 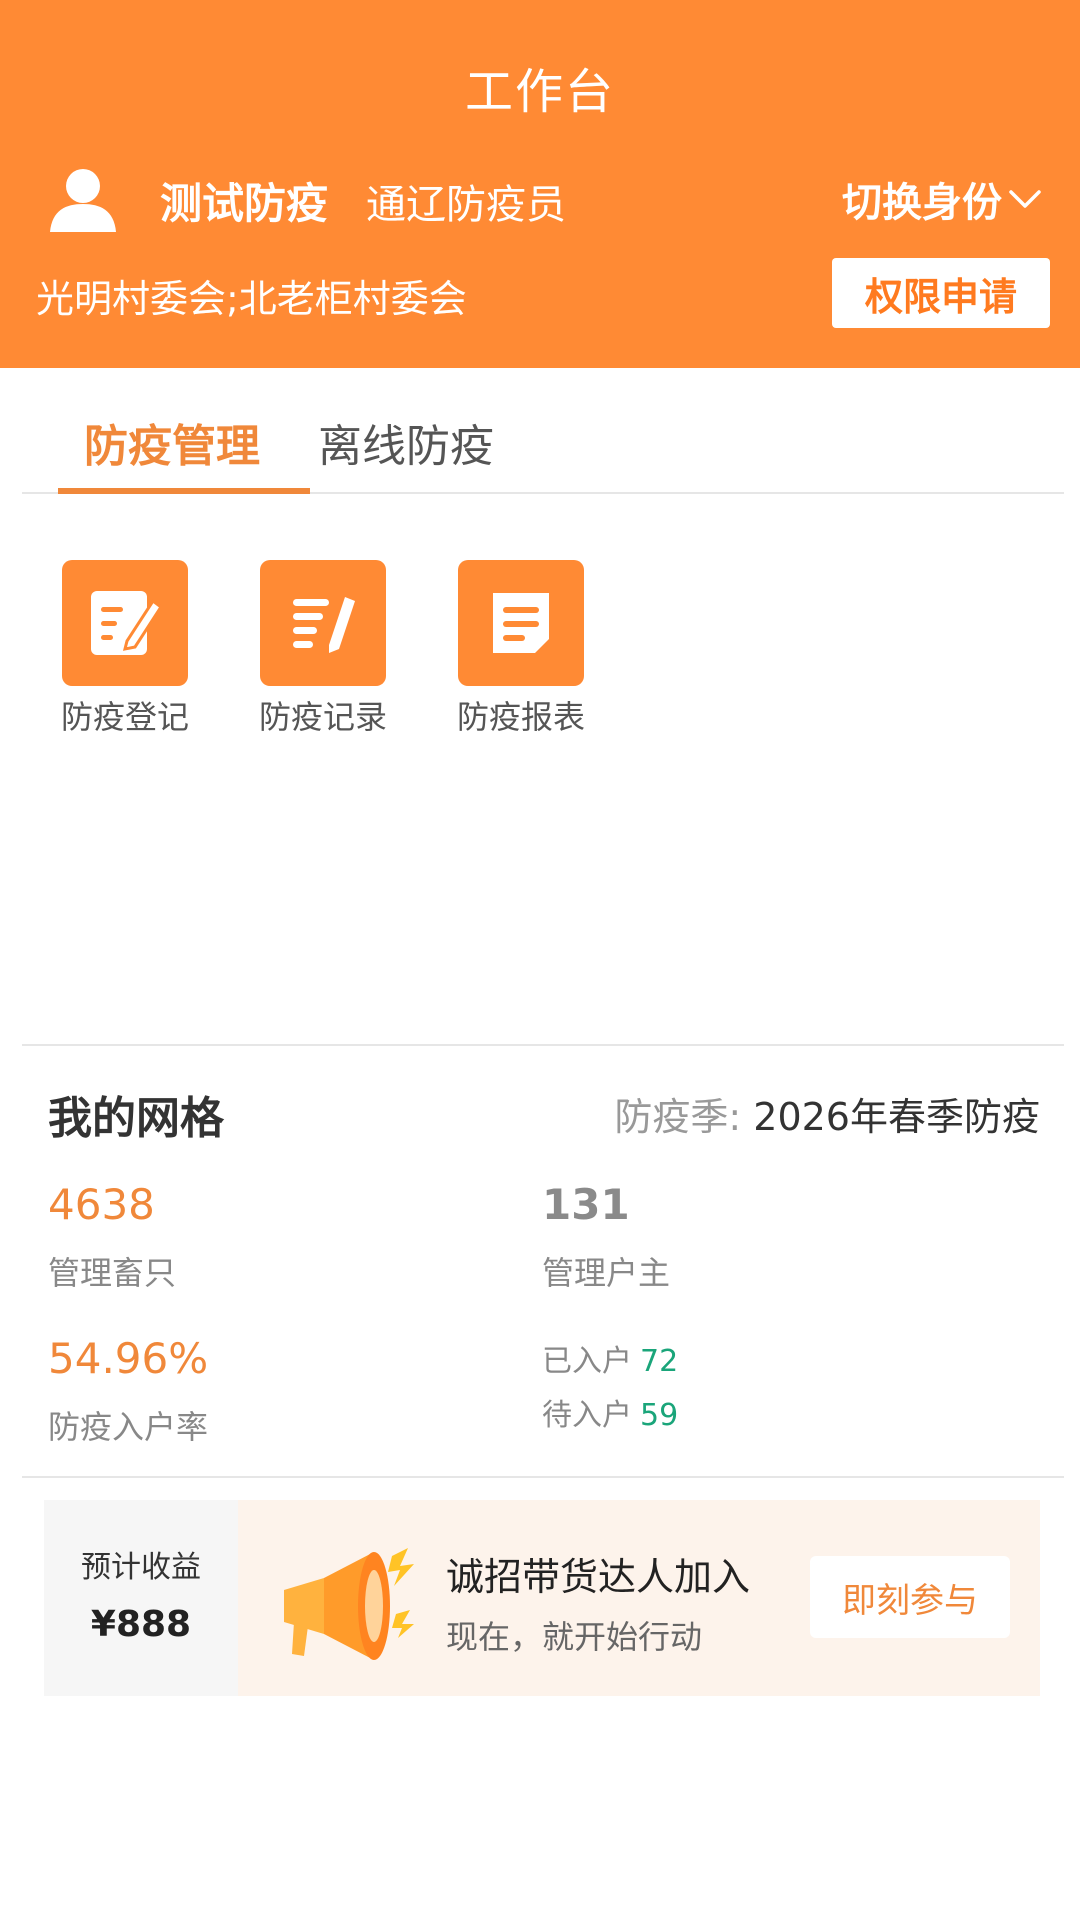 What do you see at coordinates (141, 1567) in the screenshot?
I see `earnings-label: 预计收益` at bounding box center [141, 1567].